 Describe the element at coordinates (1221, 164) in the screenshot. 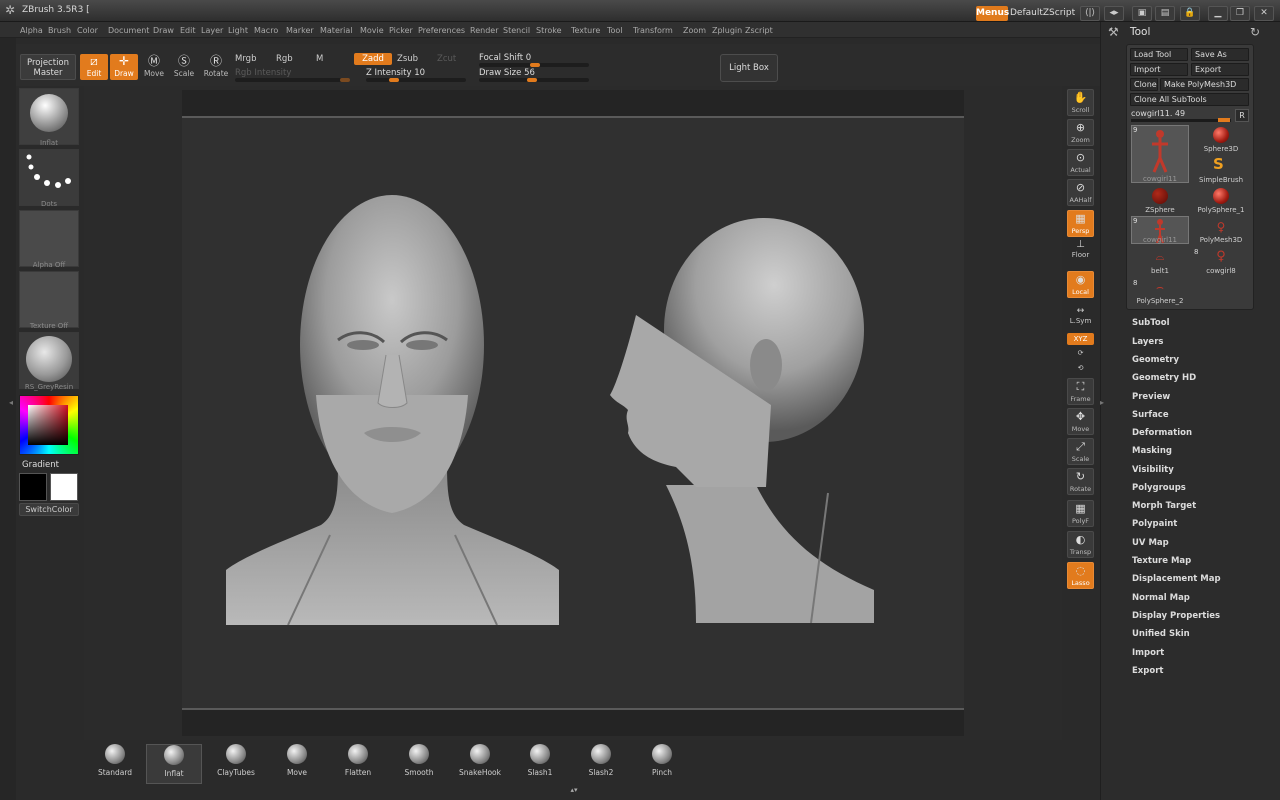

I see `simplebrush-icon: S` at that location.